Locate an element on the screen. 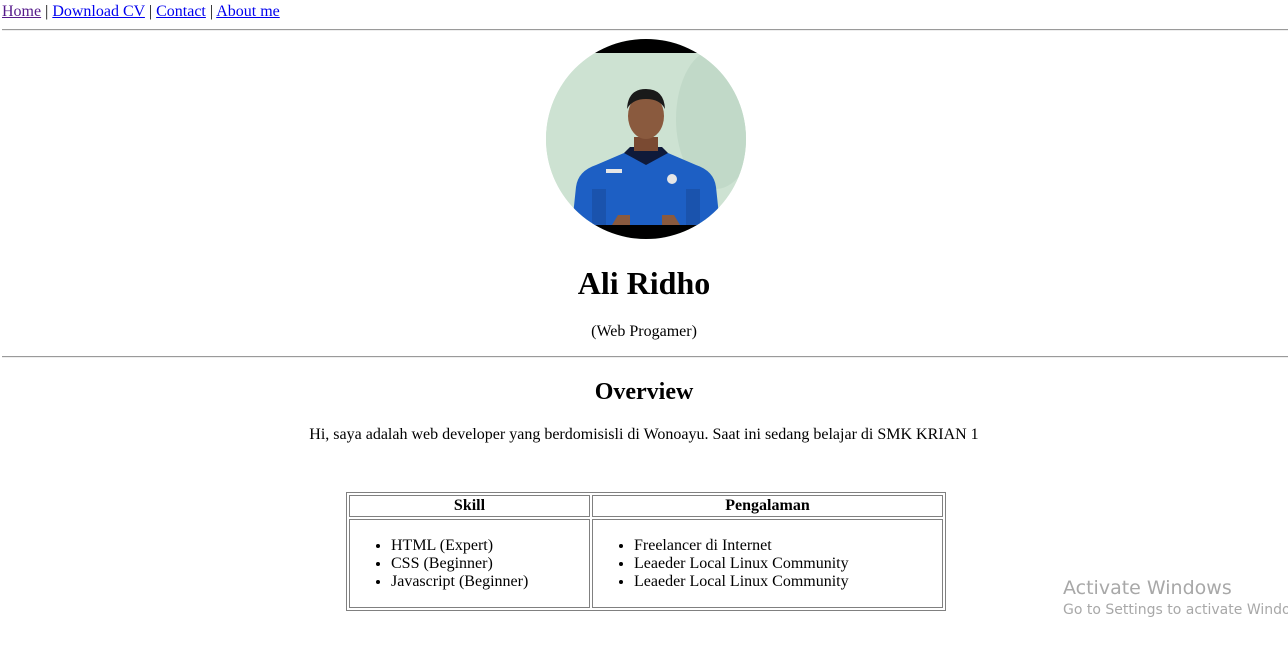 The height and width of the screenshot is (647, 1288). profile-photo is located at coordinates (646, 139).